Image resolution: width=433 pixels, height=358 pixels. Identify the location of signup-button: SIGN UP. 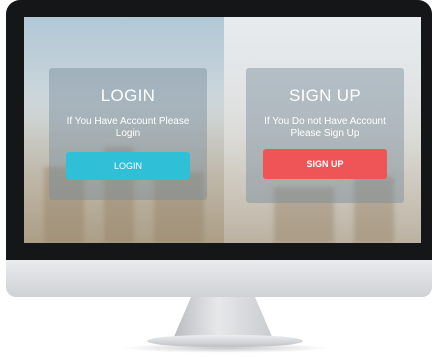
(325, 164).